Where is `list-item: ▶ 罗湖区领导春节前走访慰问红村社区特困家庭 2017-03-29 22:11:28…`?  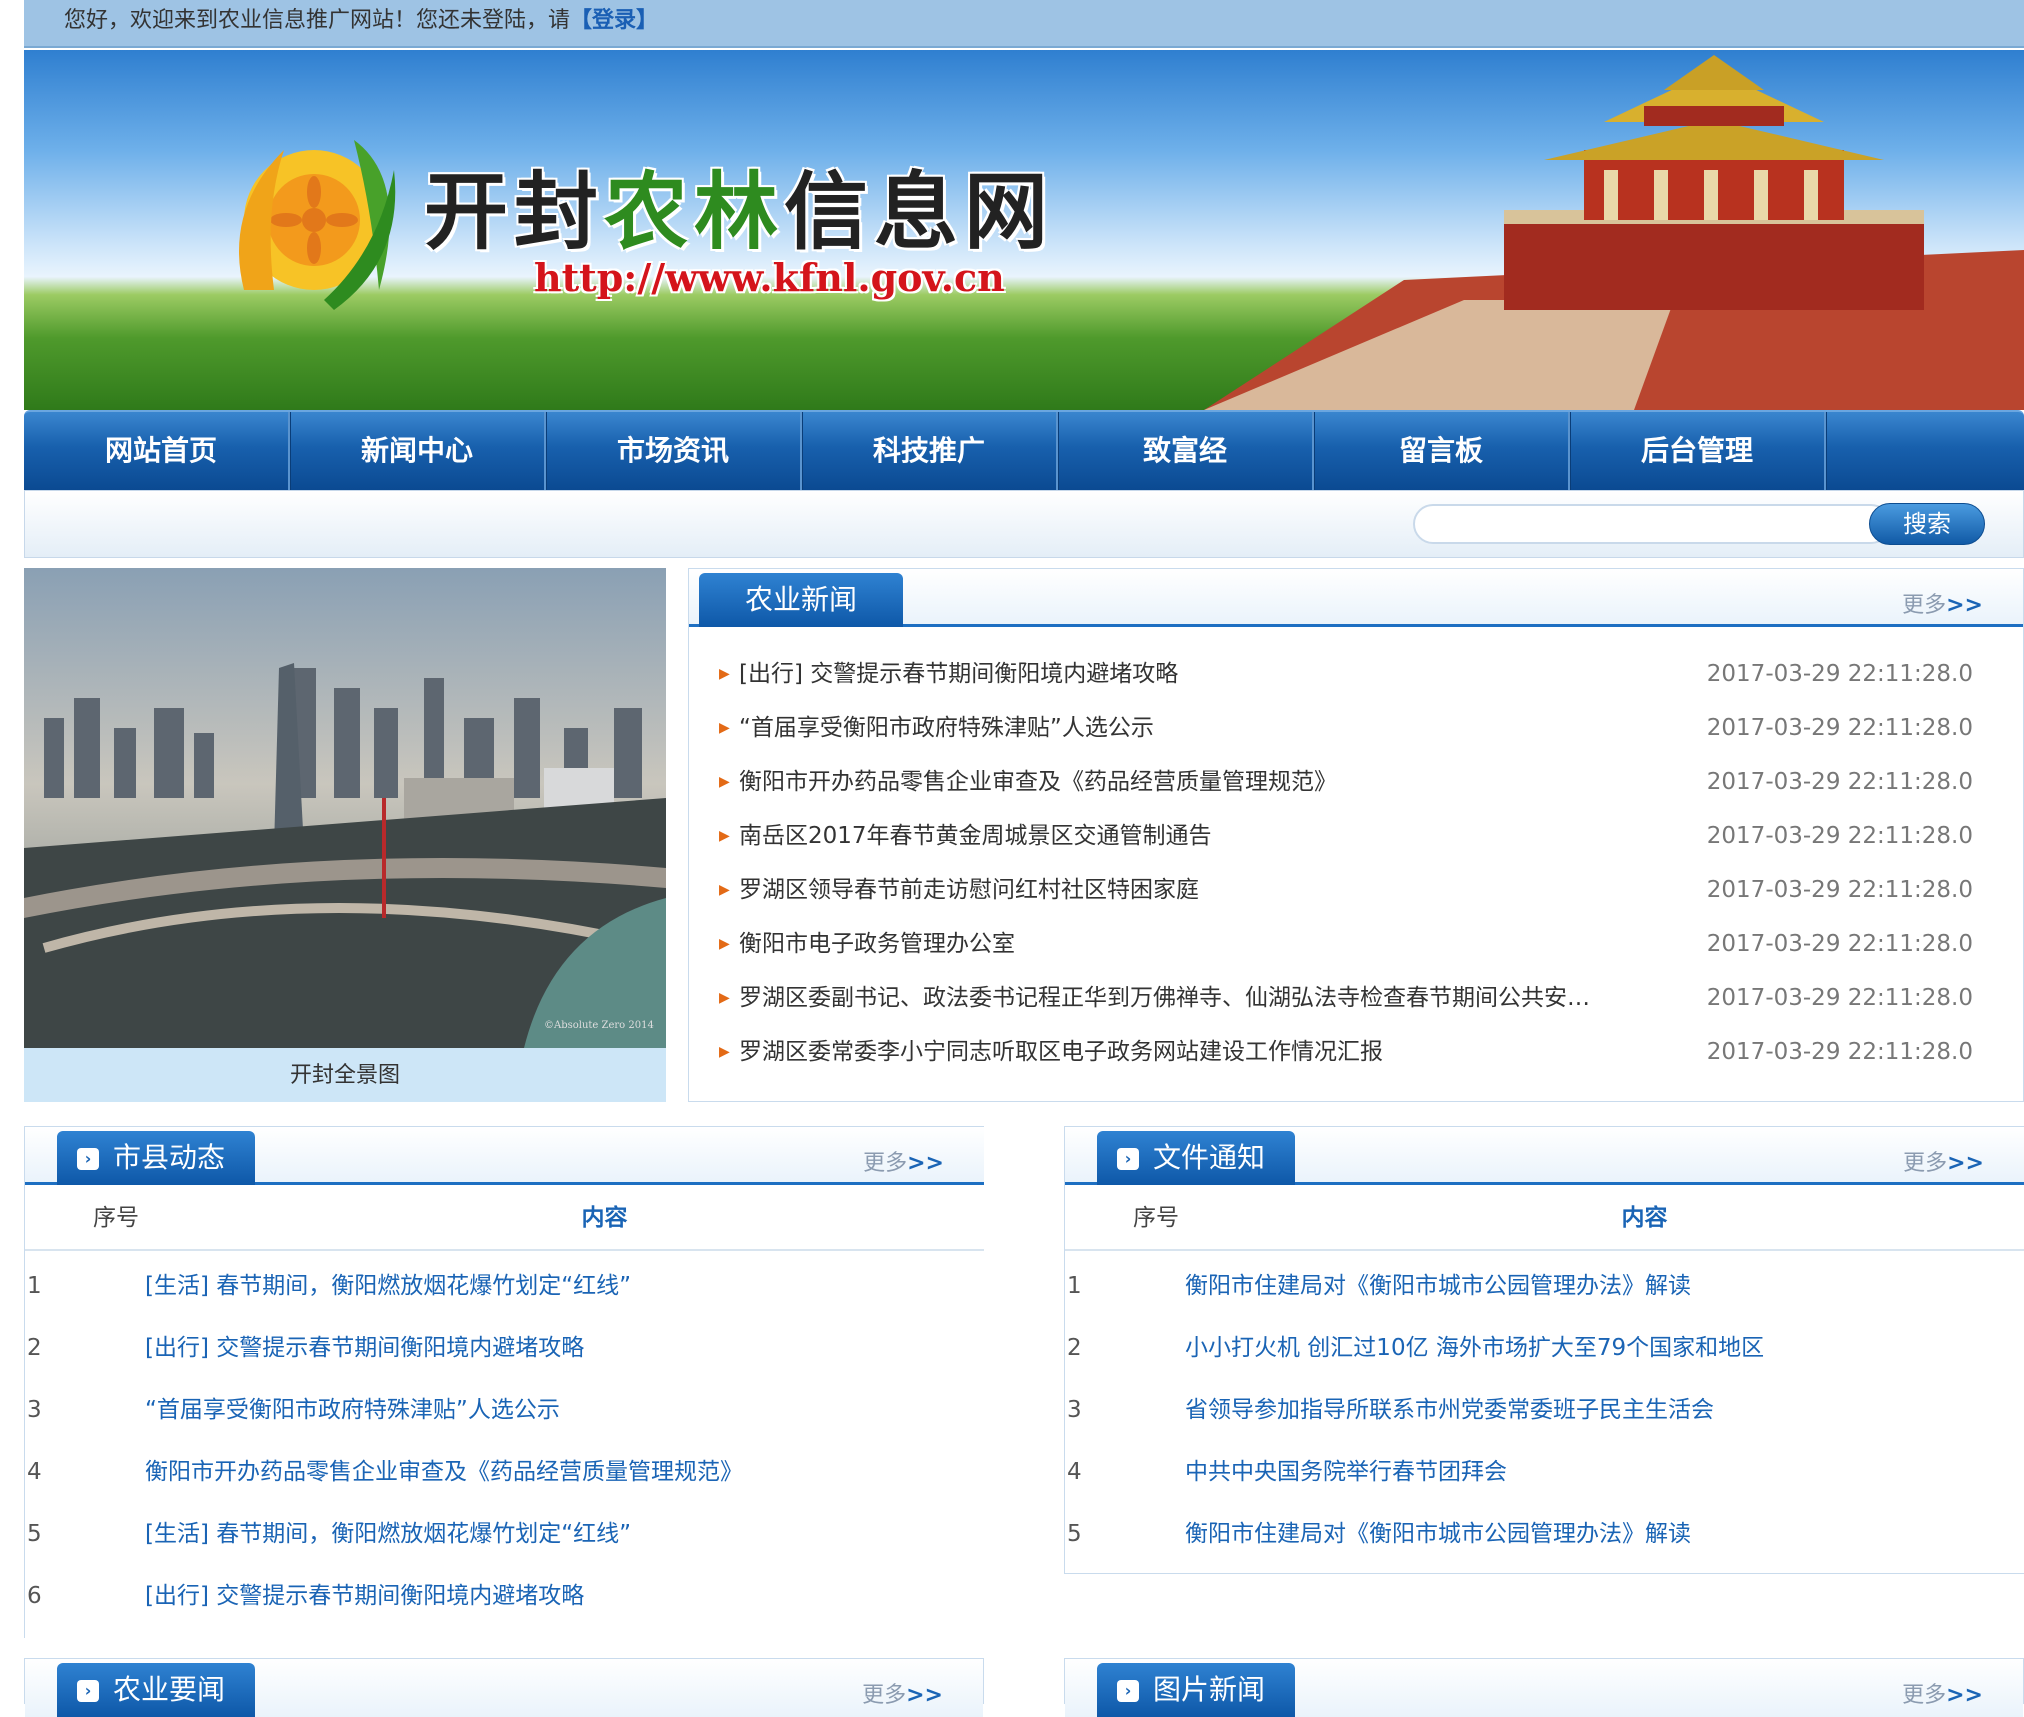 list-item: ▶ 罗湖区领导春节前走访慰问红村社区特困家庭 2017-03-29 22:11:28… is located at coordinates (1346, 890).